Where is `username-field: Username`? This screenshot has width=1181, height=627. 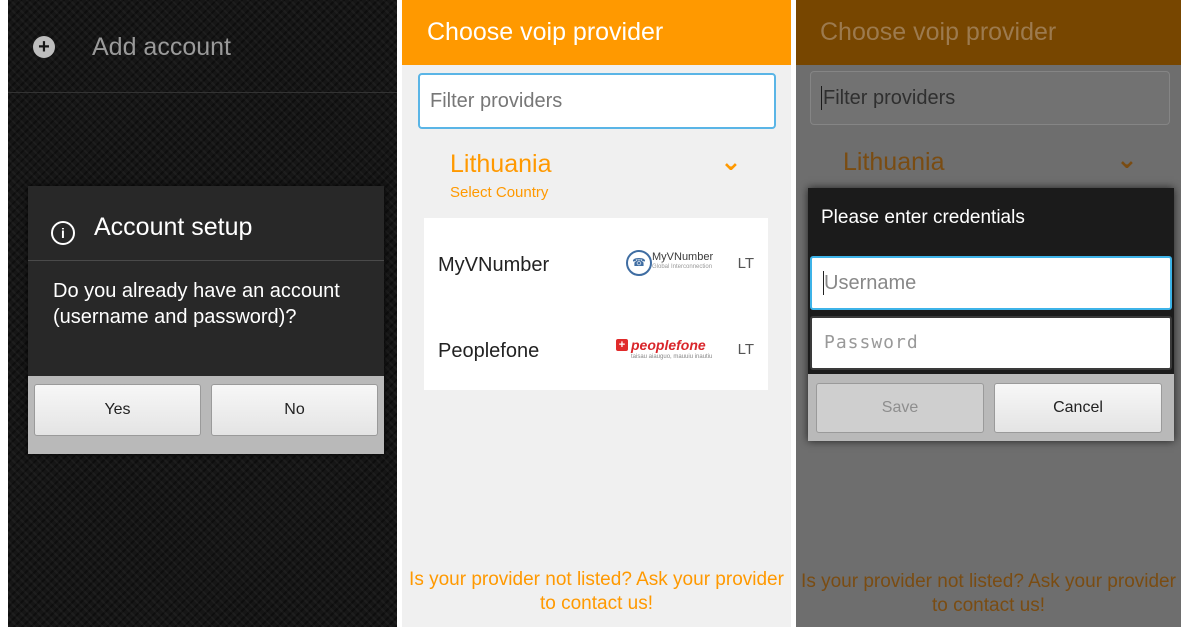
username-field: Username is located at coordinates (991, 283).